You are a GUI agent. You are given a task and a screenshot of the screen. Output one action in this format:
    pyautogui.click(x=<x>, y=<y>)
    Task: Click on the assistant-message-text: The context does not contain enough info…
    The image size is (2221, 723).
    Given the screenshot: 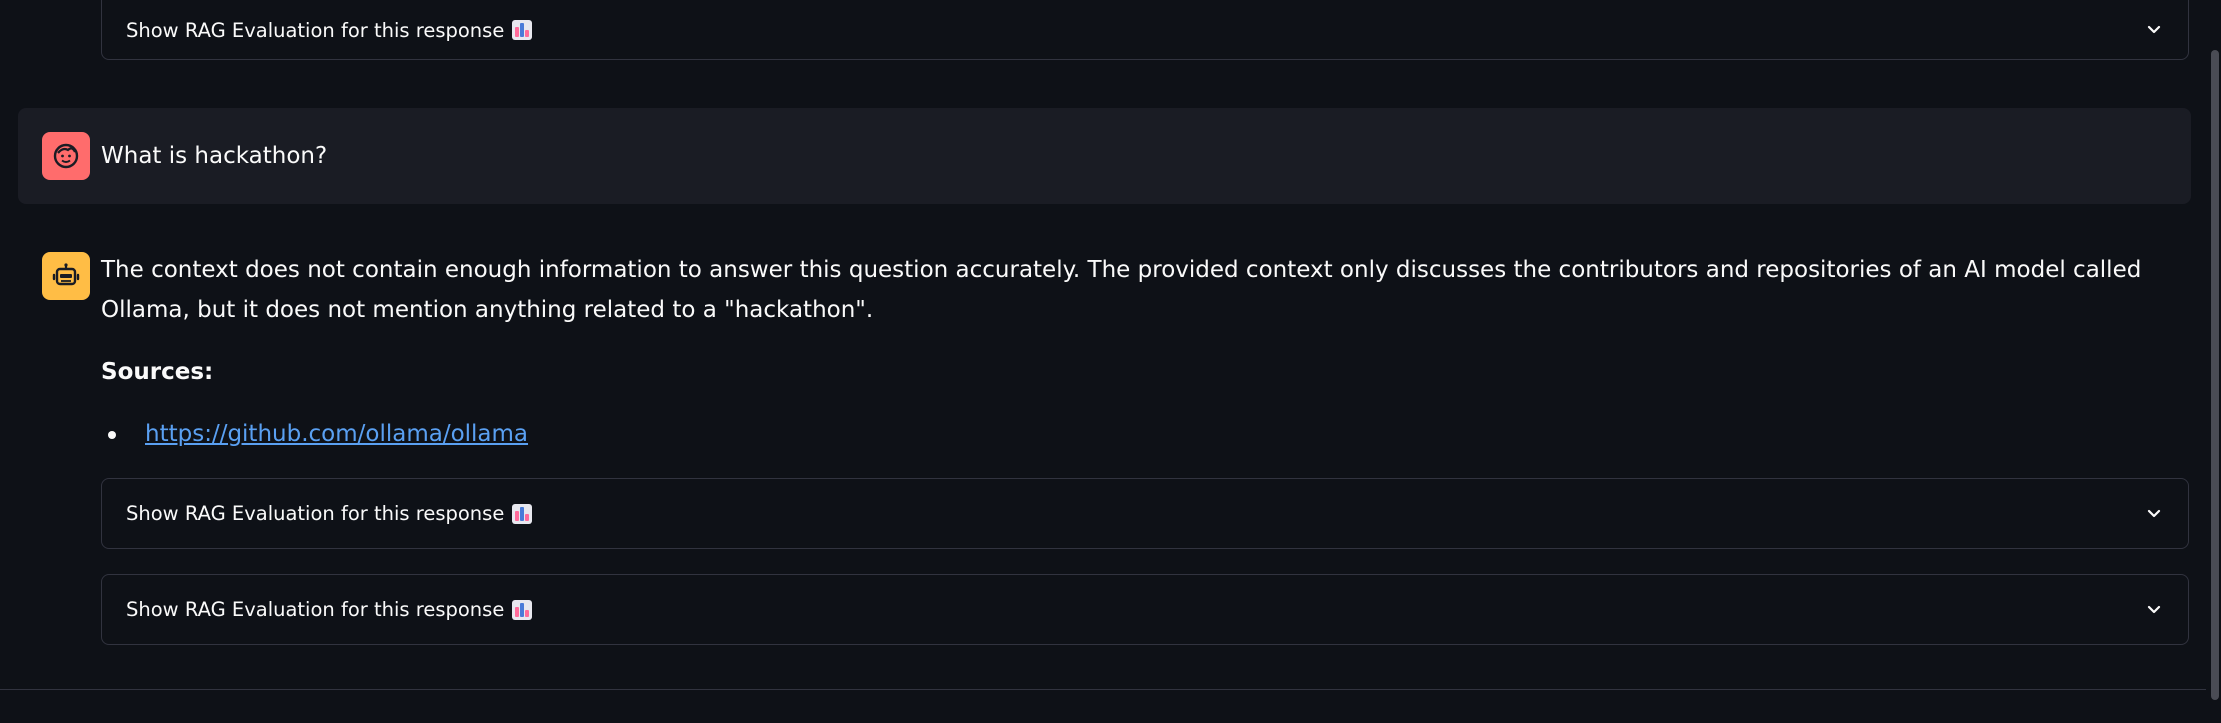 What is the action you would take?
    pyautogui.click(x=1121, y=290)
    